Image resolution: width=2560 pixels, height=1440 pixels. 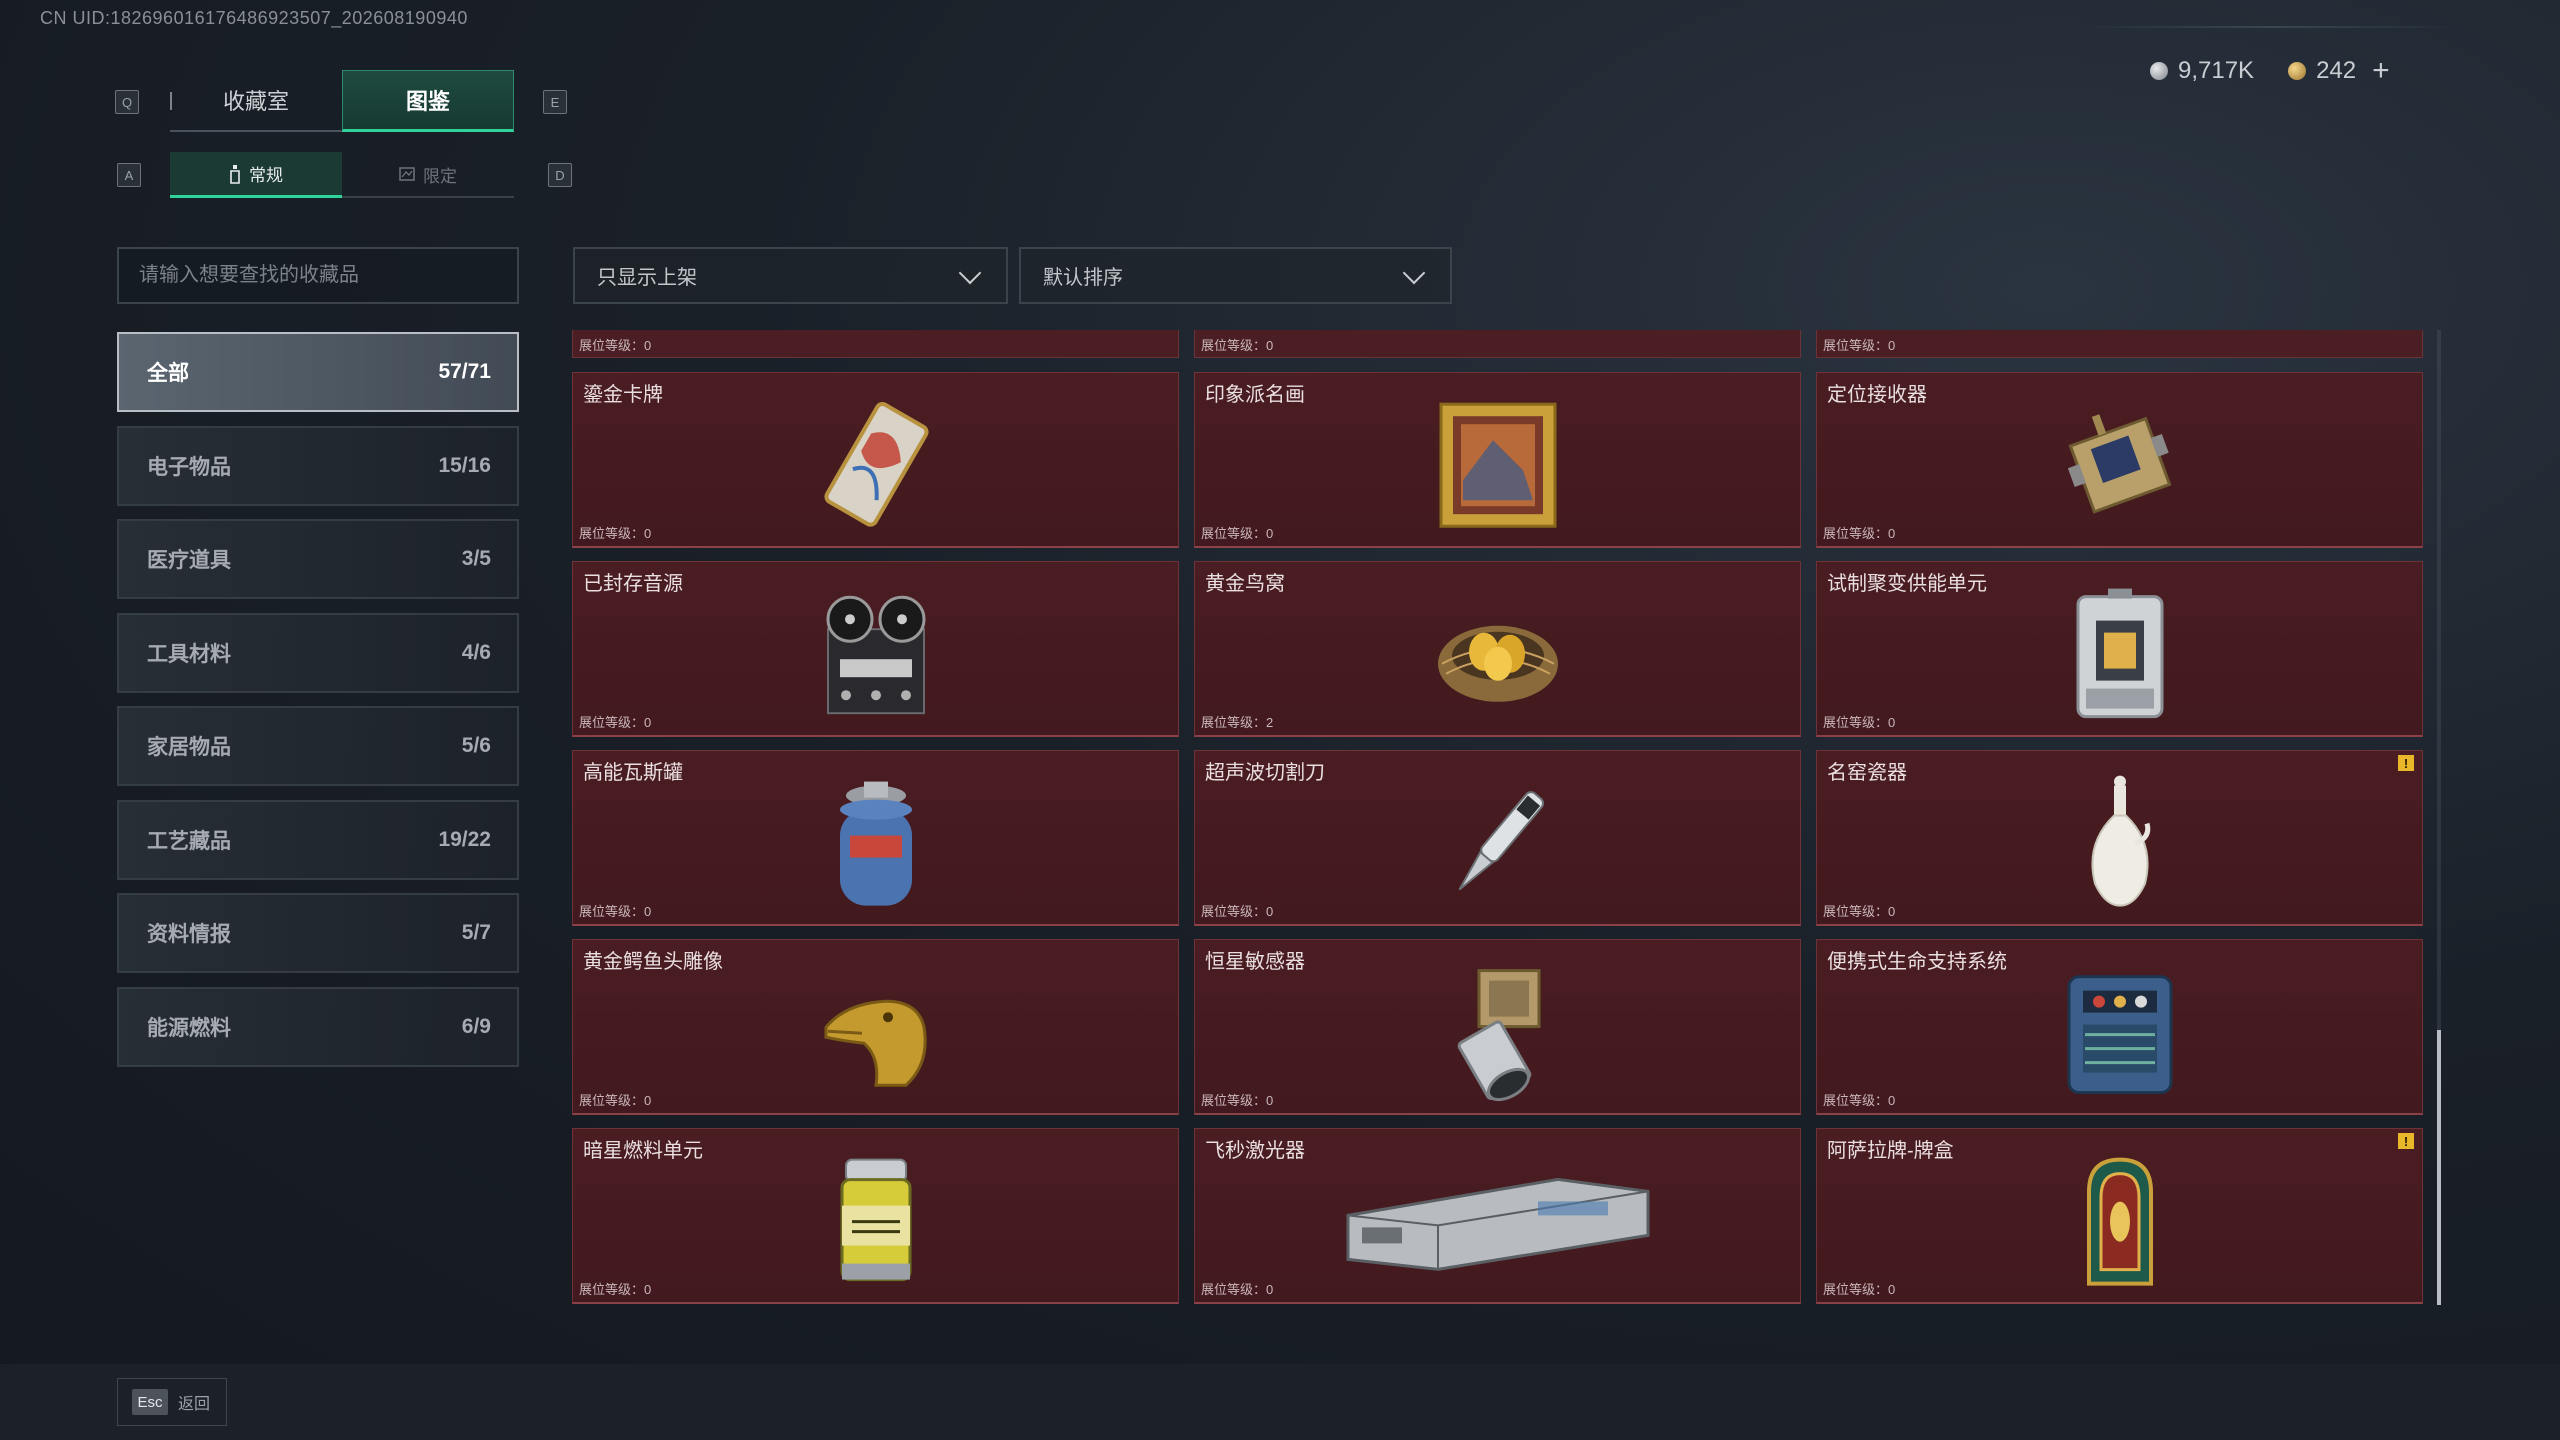 I want to click on category-label: 电子物品, so click(x=189, y=467).